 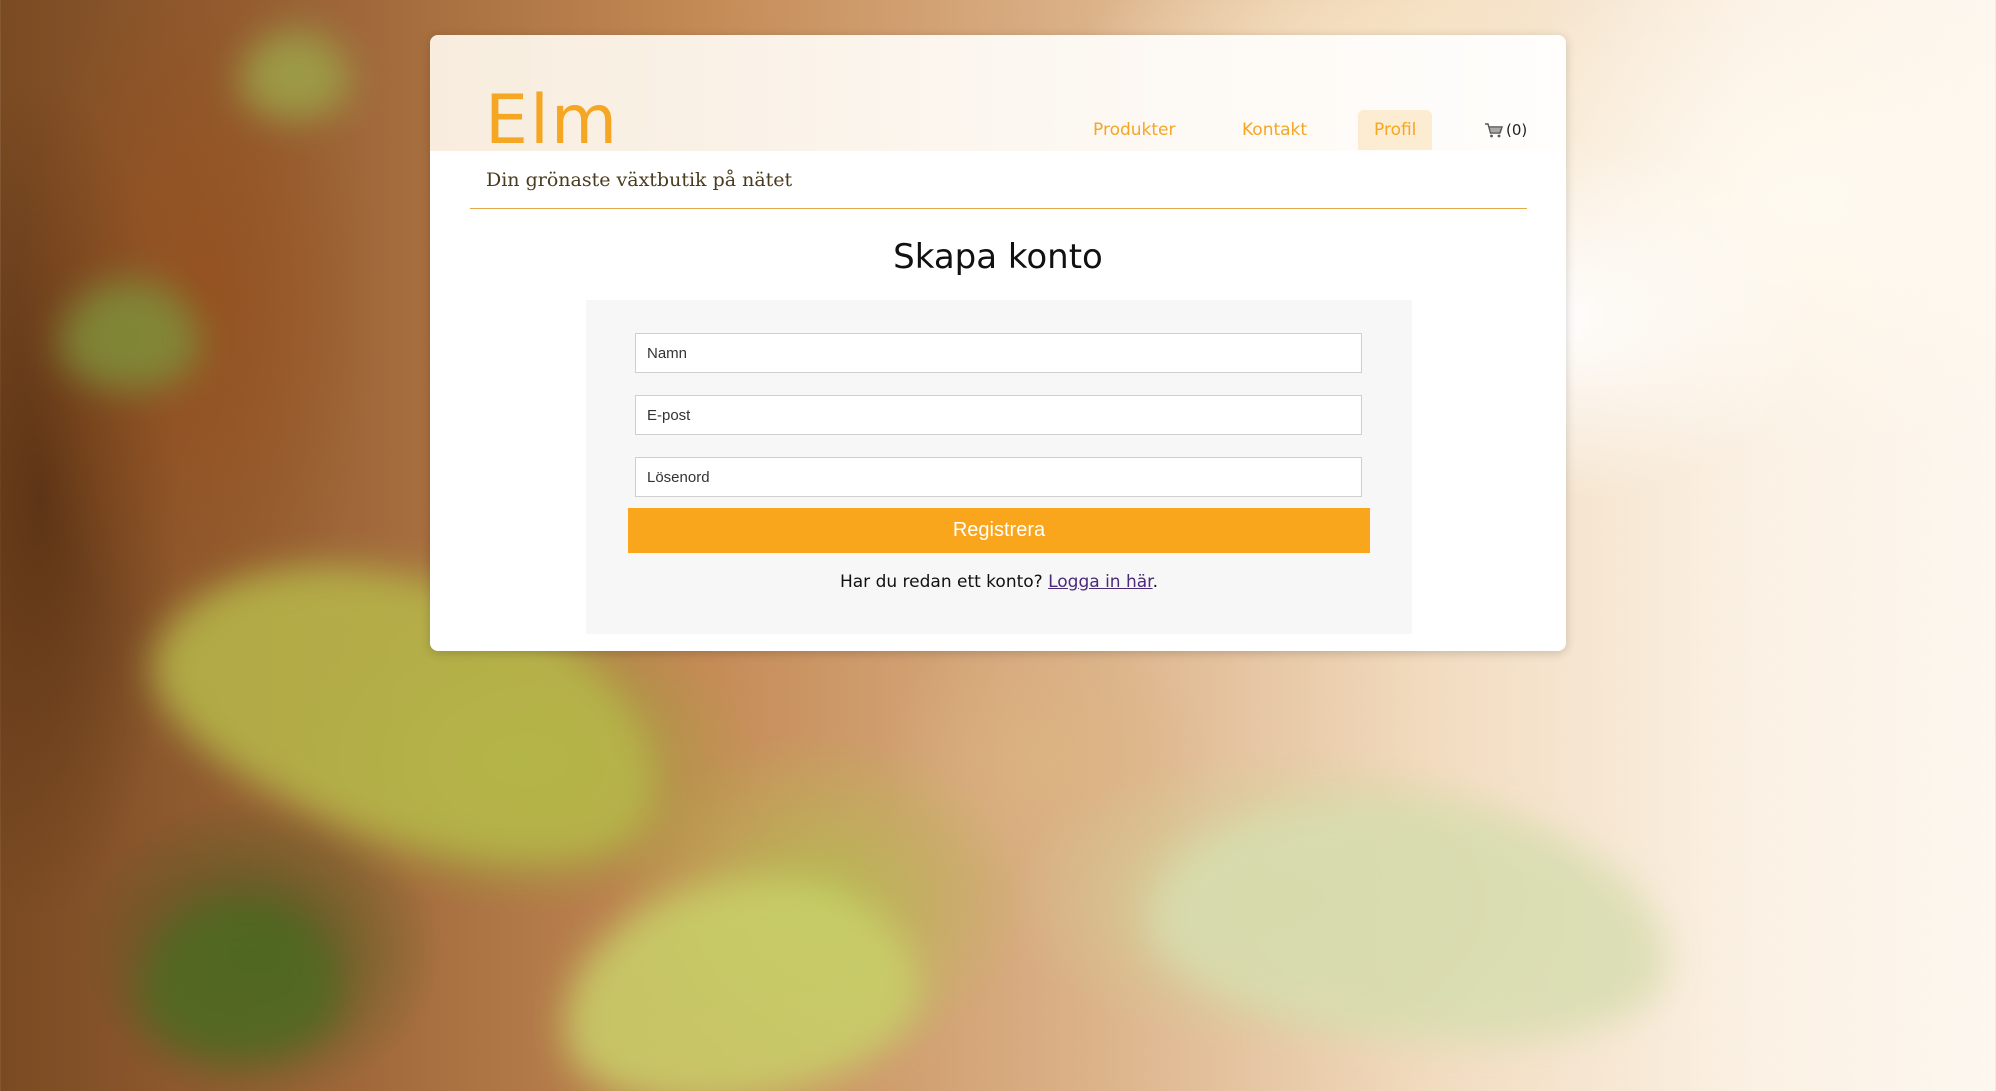 I want to click on login-prompt-row: Har du redan ett konto? Logga in här., so click(x=999, y=582).